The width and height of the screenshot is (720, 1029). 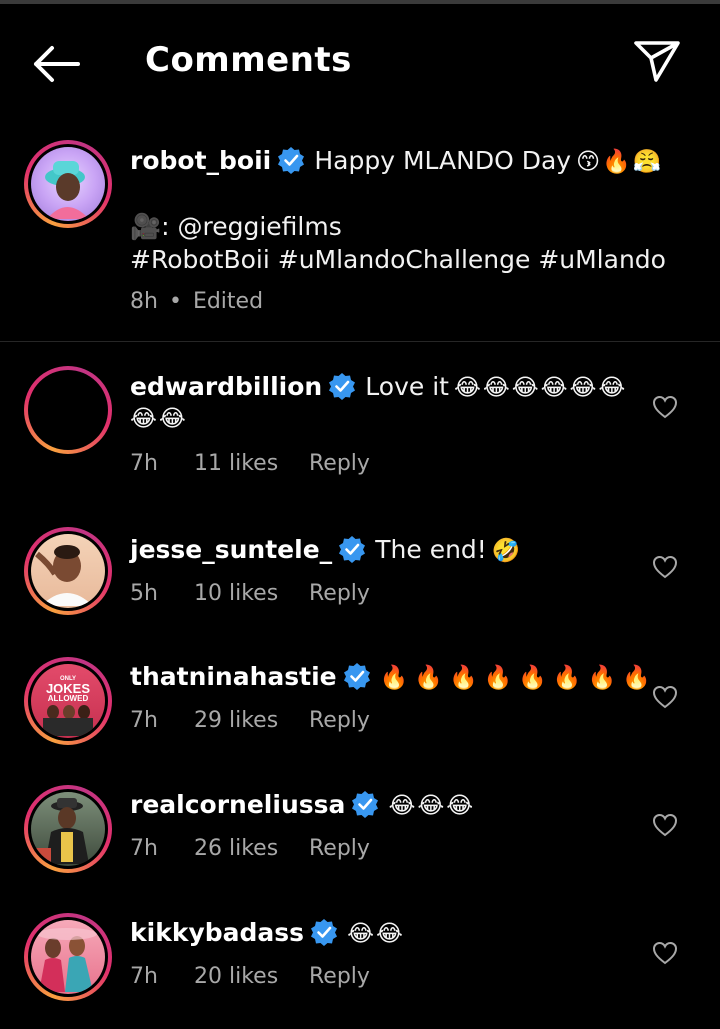 I want to click on comment-username: thatninahastie, so click(x=233, y=676).